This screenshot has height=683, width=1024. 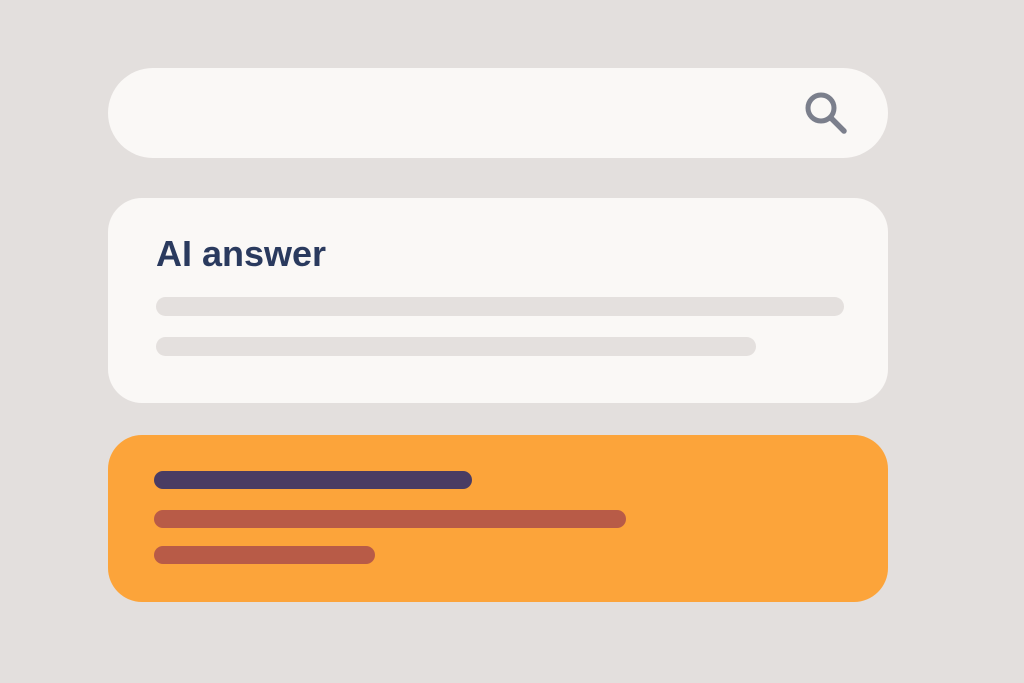 I want to click on search-bar, so click(x=498, y=114).